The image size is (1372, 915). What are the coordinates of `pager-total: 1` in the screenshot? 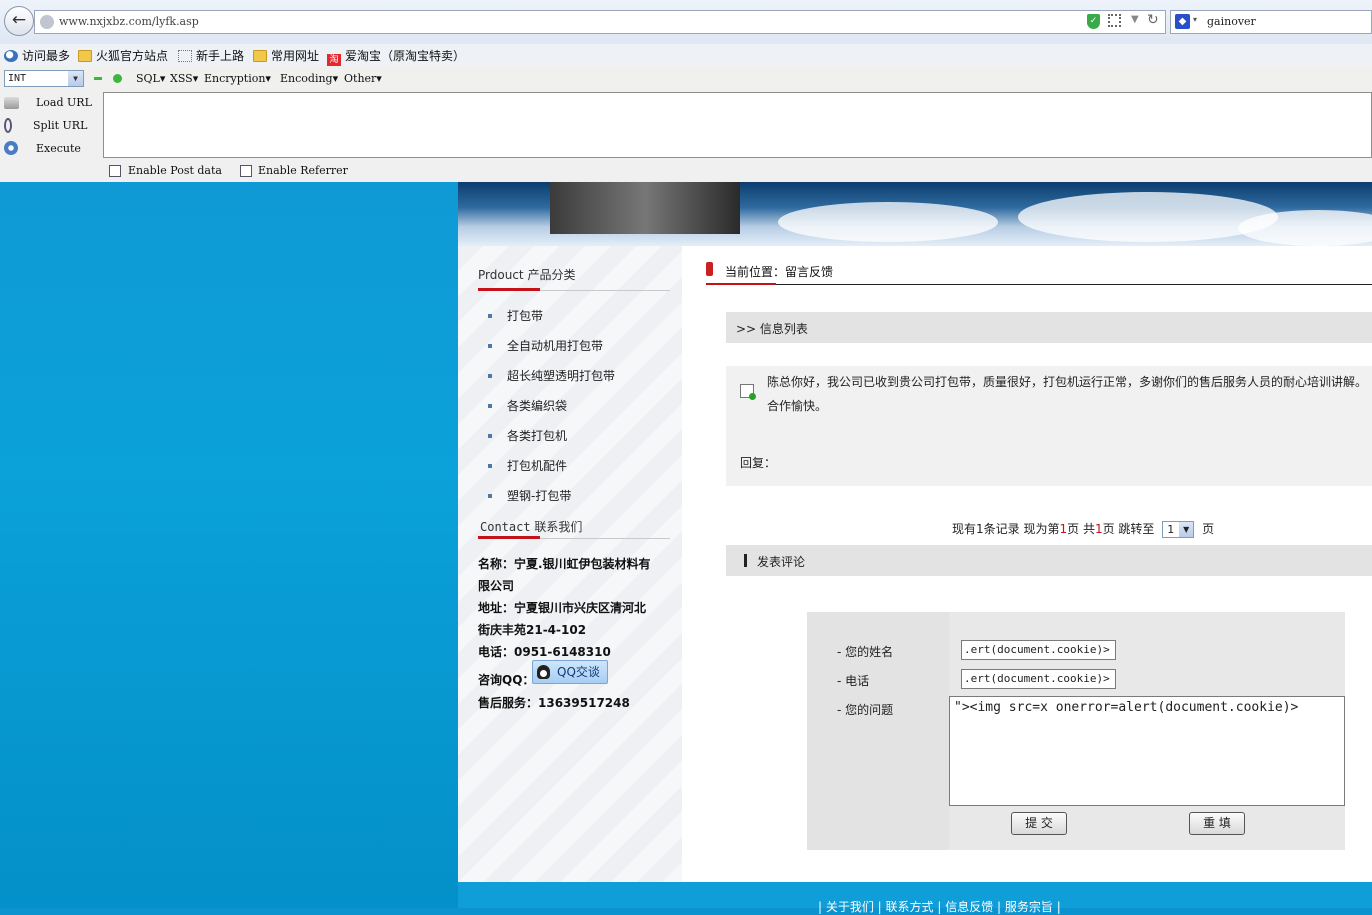 It's located at (1098, 529).